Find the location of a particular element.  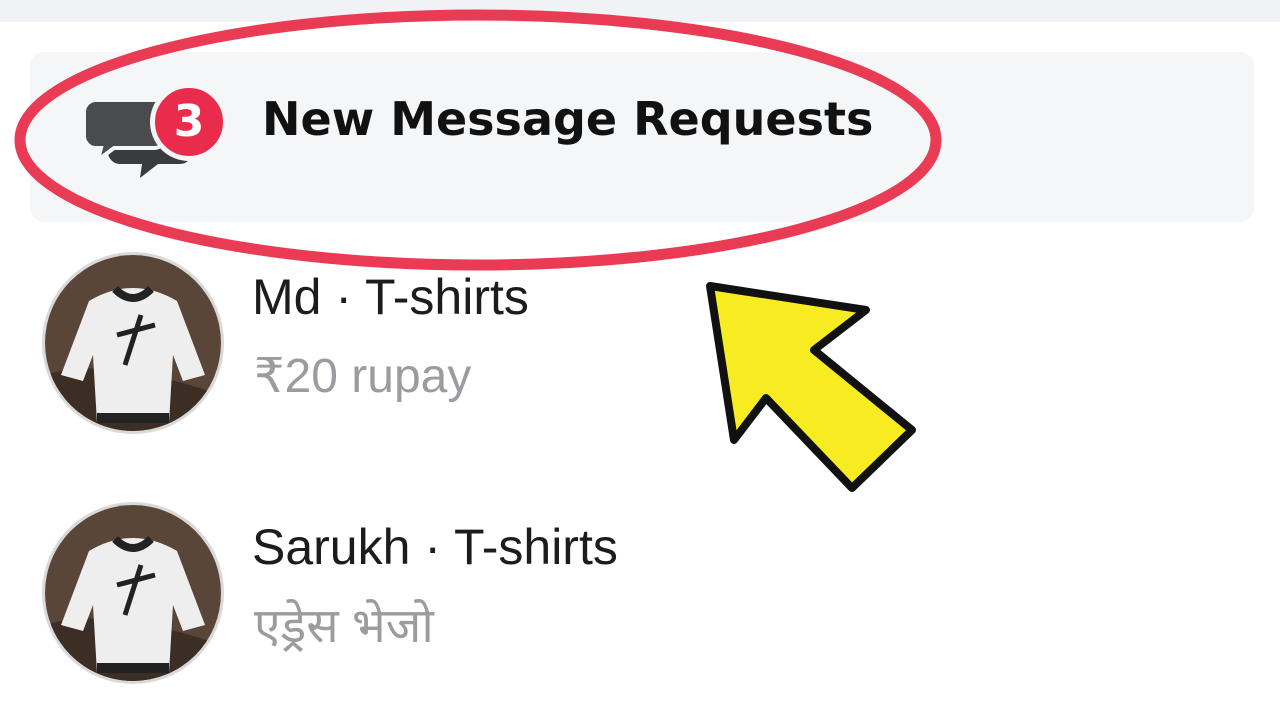

top-divider-strip is located at coordinates (640, 11).